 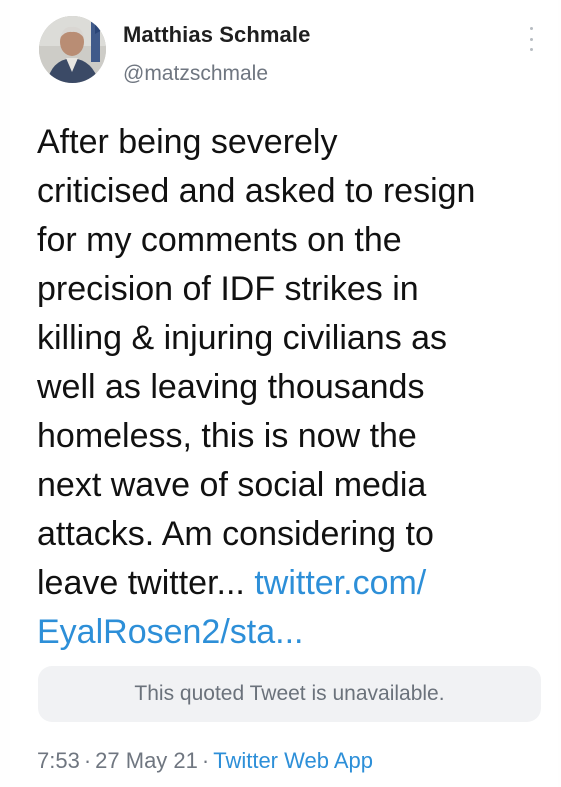 What do you see at coordinates (235, 534) in the screenshot?
I see `tweet-line: attacks. Am considering to` at bounding box center [235, 534].